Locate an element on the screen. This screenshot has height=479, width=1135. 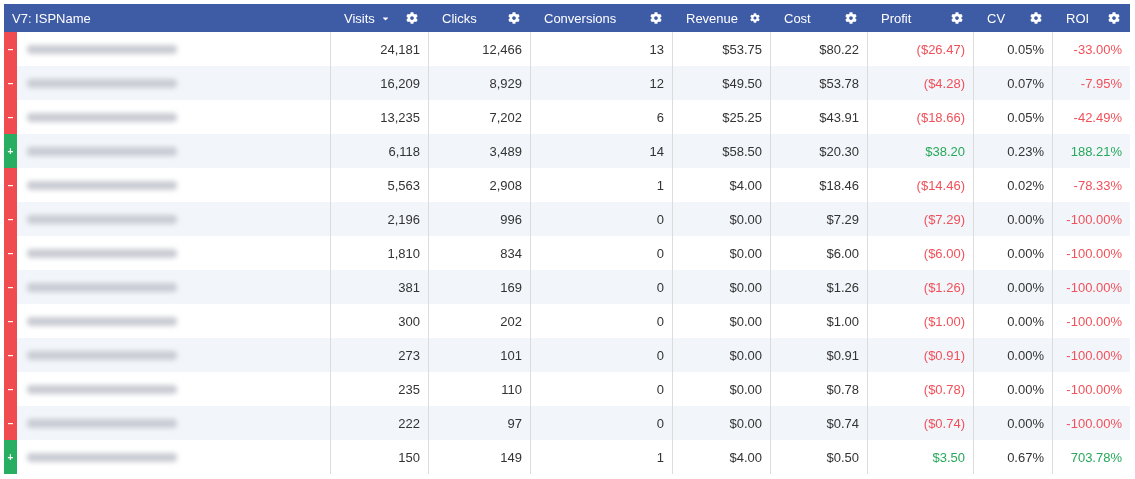
column-header: Clicks is located at coordinates (479, 18).